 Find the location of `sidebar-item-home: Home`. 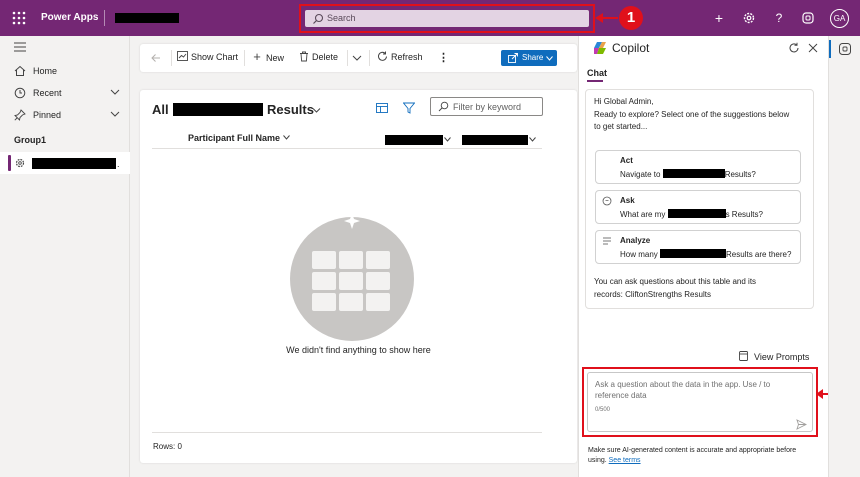

sidebar-item-home: Home is located at coordinates (65, 71).